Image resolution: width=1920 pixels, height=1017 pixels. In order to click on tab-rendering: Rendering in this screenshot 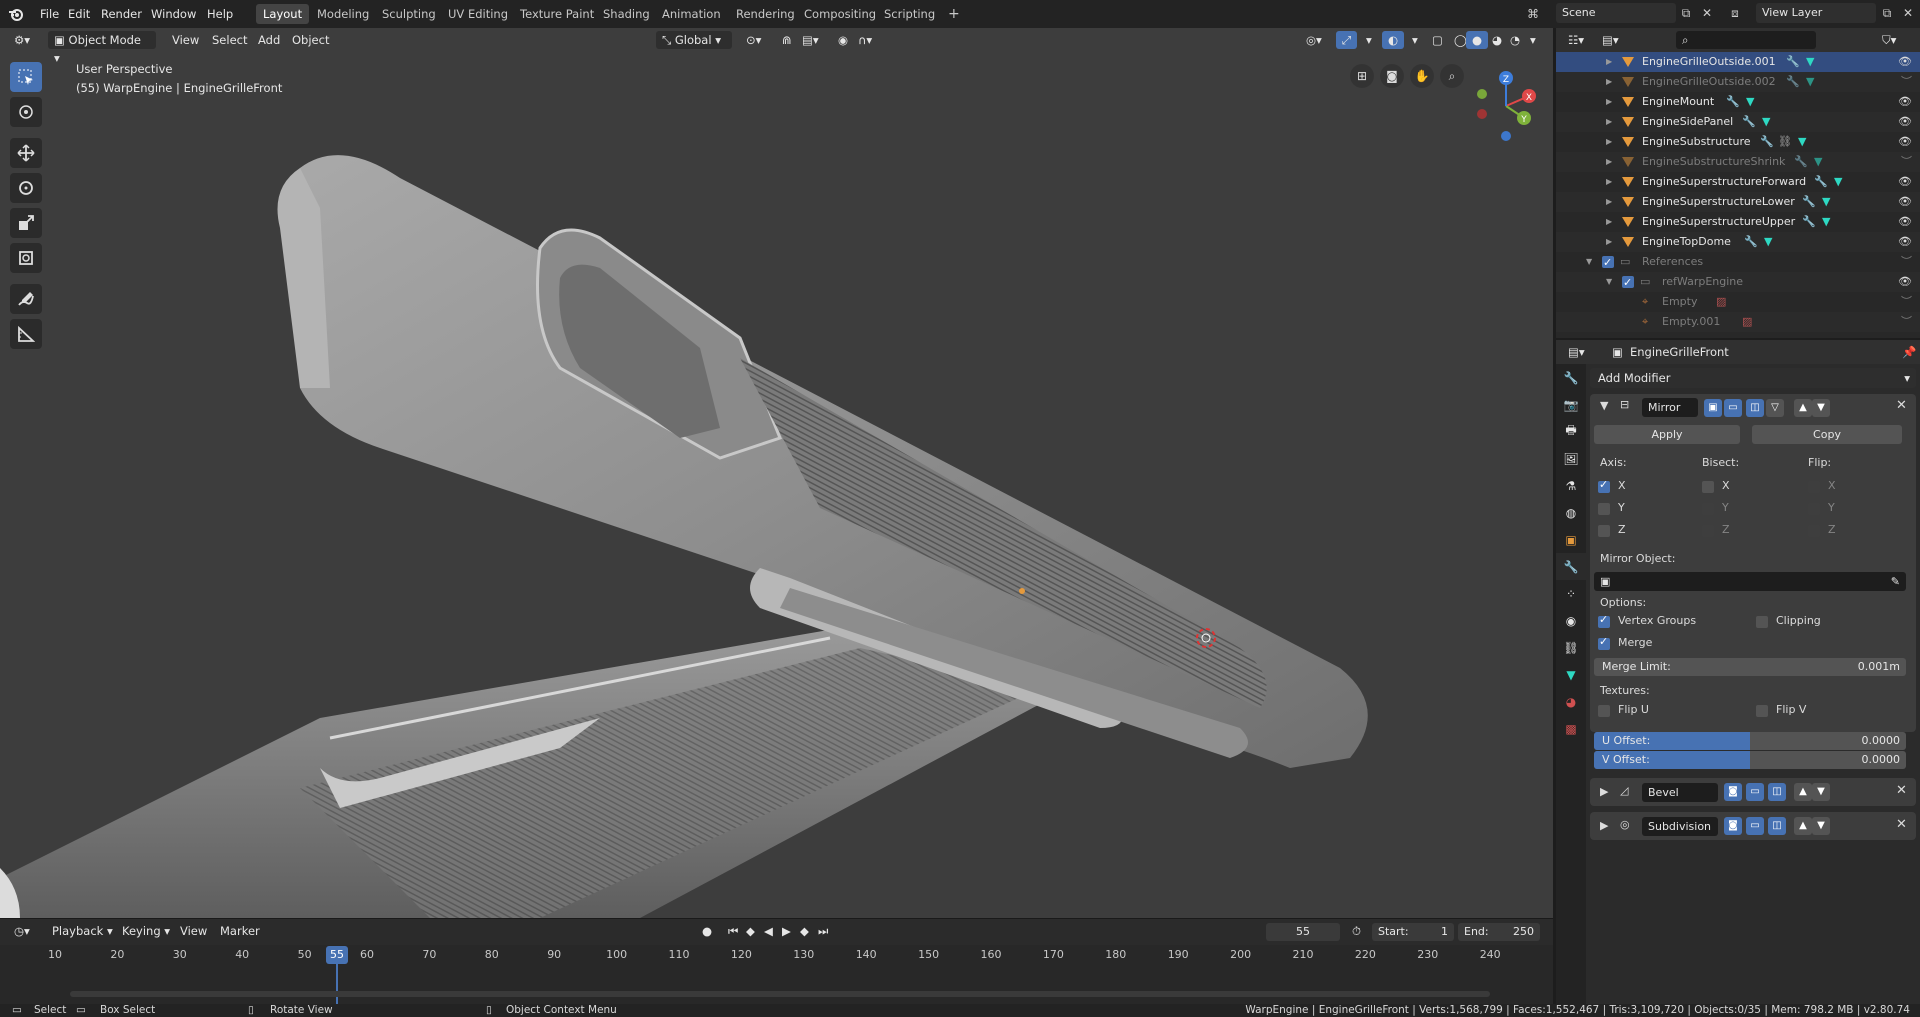, I will do `click(765, 14)`.